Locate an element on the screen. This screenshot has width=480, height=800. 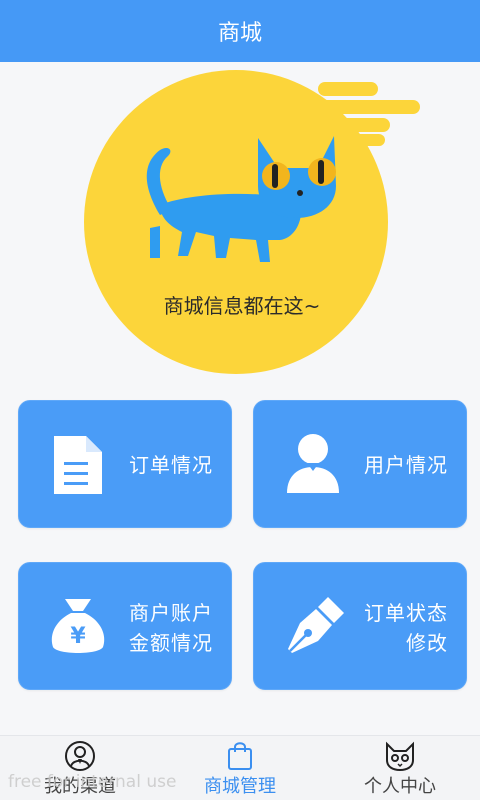
bottom-tab-bar: 我的渠道 商城管理 个人中心 is located at coordinates (240, 767).